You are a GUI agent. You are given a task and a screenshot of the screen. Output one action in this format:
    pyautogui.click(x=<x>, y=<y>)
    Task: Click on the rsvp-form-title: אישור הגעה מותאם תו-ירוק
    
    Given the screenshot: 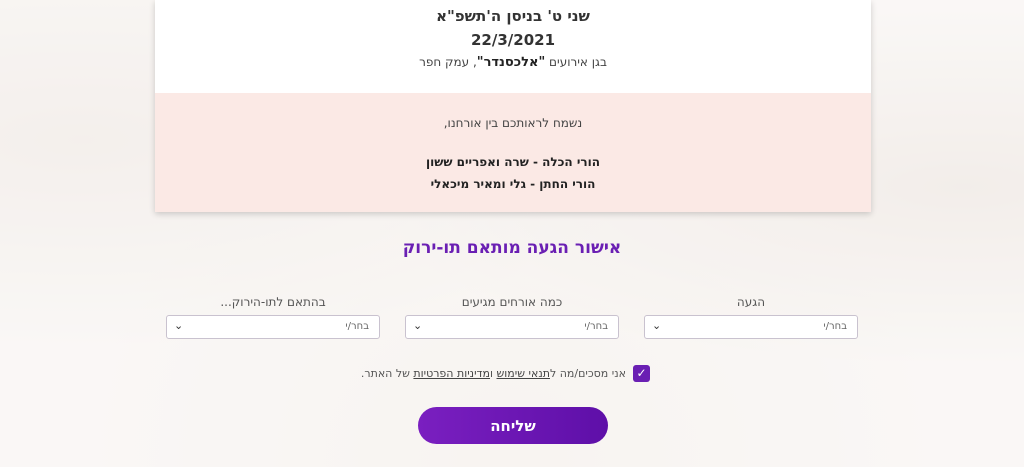 What is the action you would take?
    pyautogui.click(x=512, y=248)
    